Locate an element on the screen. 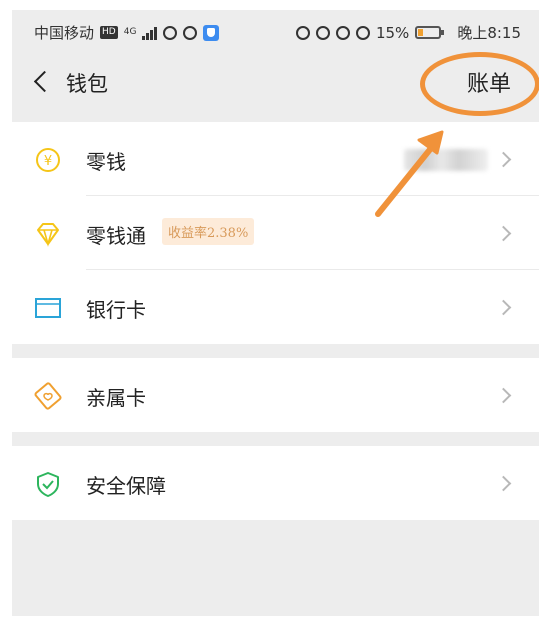  annotation-arrow is located at coordinates (409, 173).